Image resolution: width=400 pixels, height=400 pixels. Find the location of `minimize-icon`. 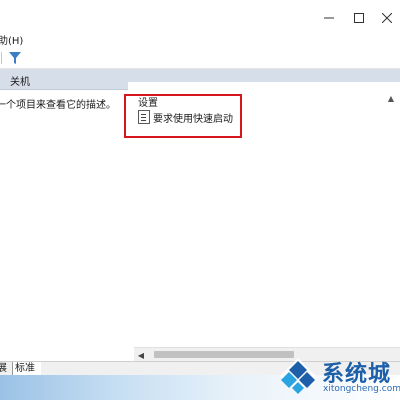

minimize-icon is located at coordinates (329, 18).